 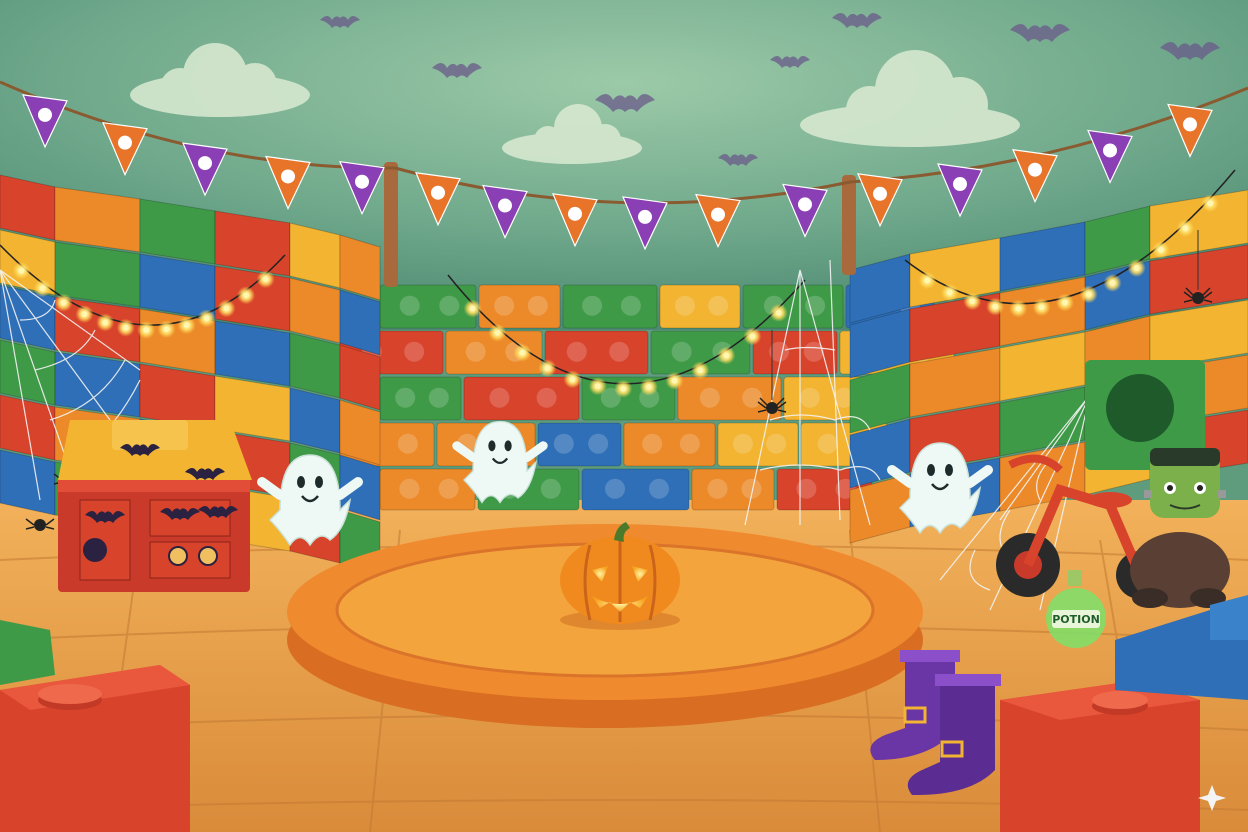 What do you see at coordinates (1100, 756) in the screenshot?
I see `brick-red-right` at bounding box center [1100, 756].